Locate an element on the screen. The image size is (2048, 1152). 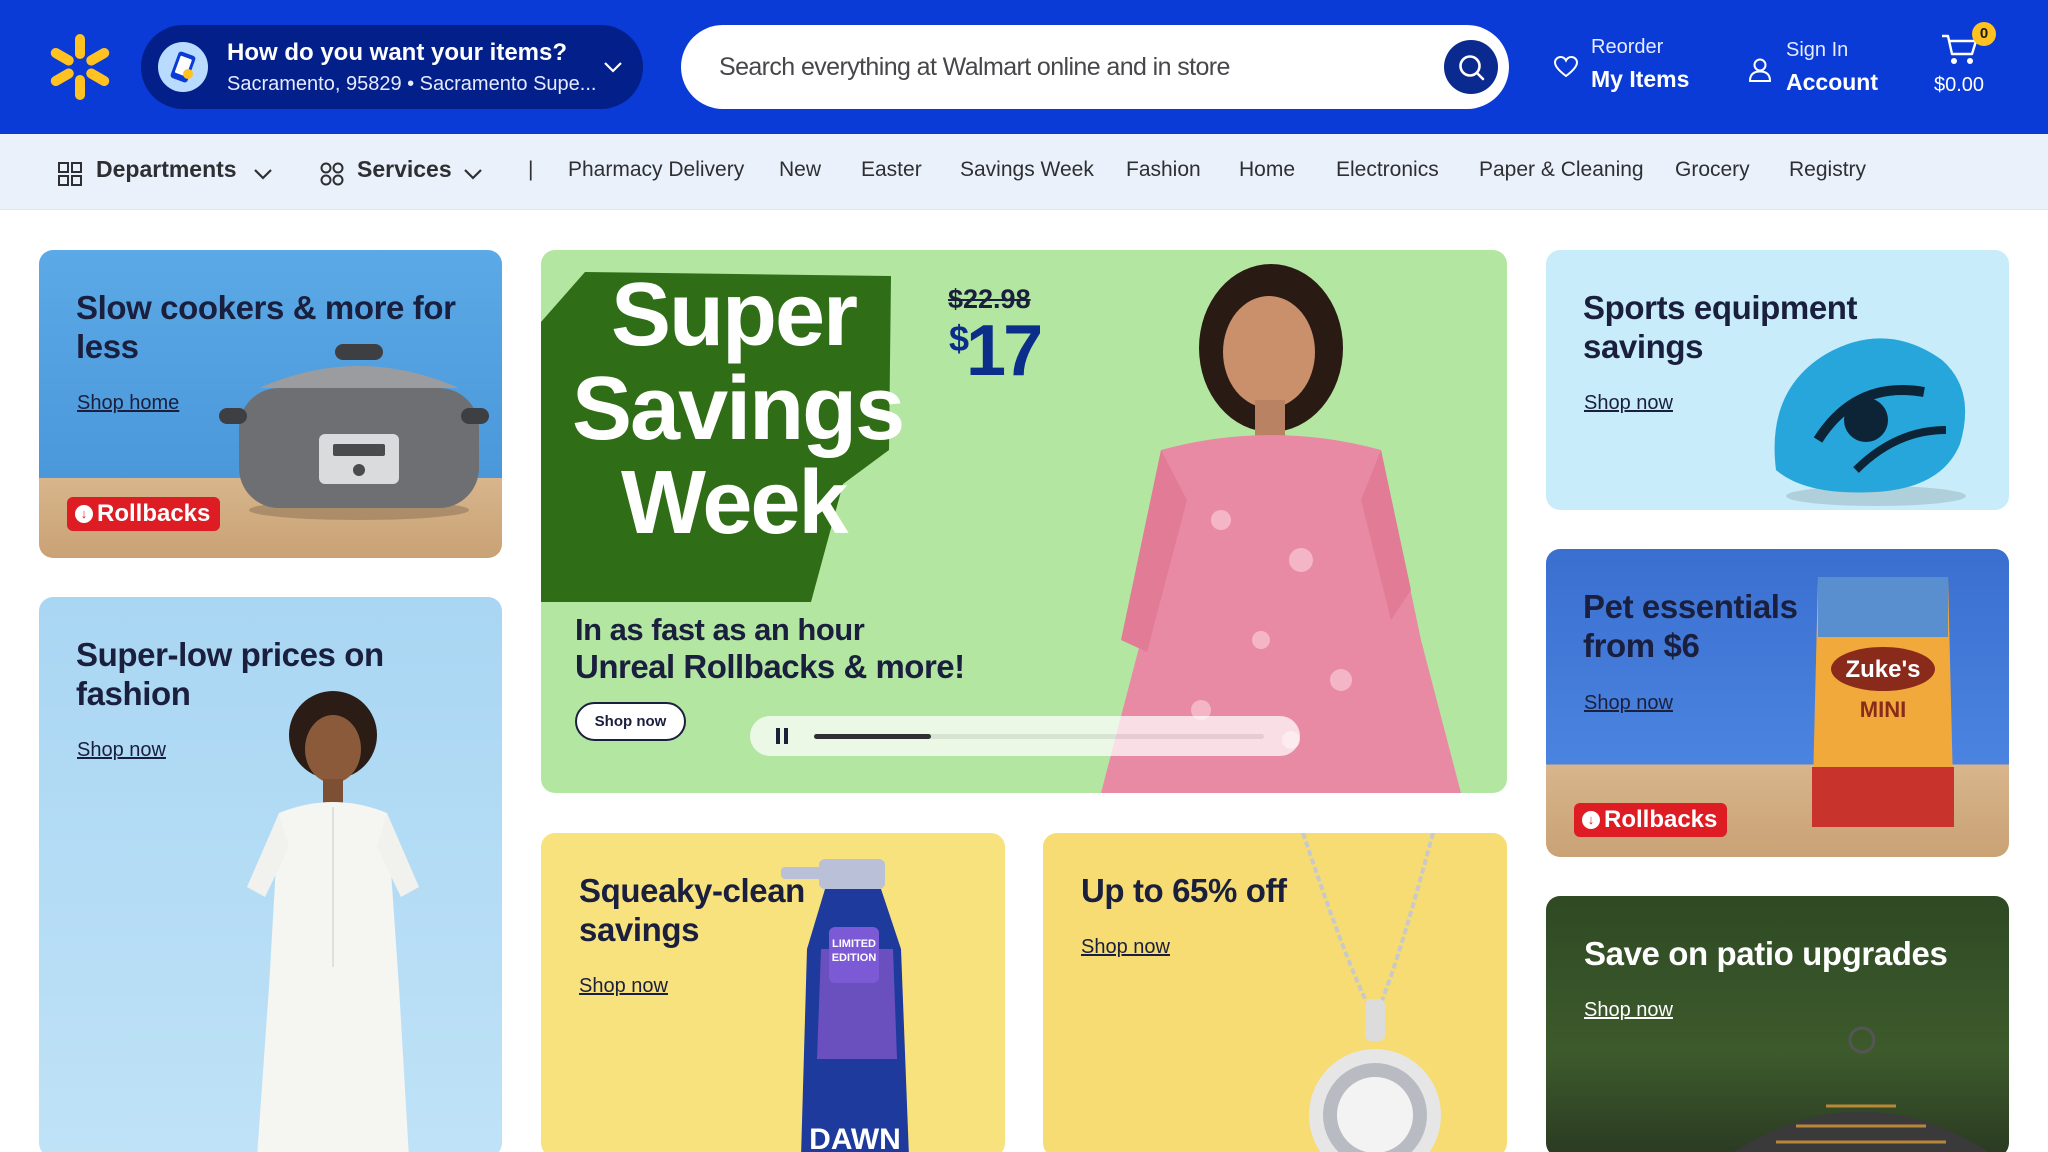
hero-subline-2: Unreal Rollbacks & more! is located at coordinates (770, 666).